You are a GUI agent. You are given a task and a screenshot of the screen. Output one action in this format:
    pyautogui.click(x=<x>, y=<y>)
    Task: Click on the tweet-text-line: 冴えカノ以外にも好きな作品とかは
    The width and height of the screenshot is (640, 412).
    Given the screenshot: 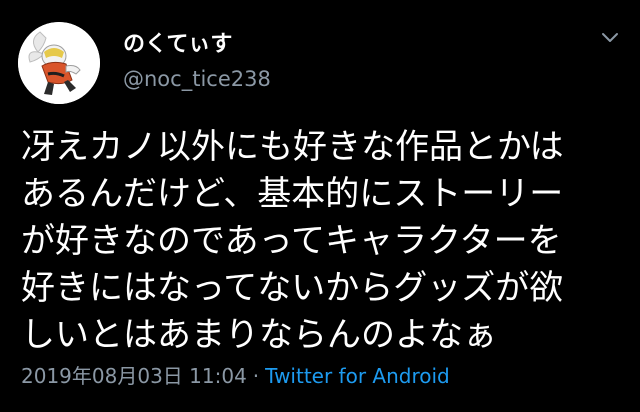 What is the action you would take?
    pyautogui.click(x=292, y=147)
    